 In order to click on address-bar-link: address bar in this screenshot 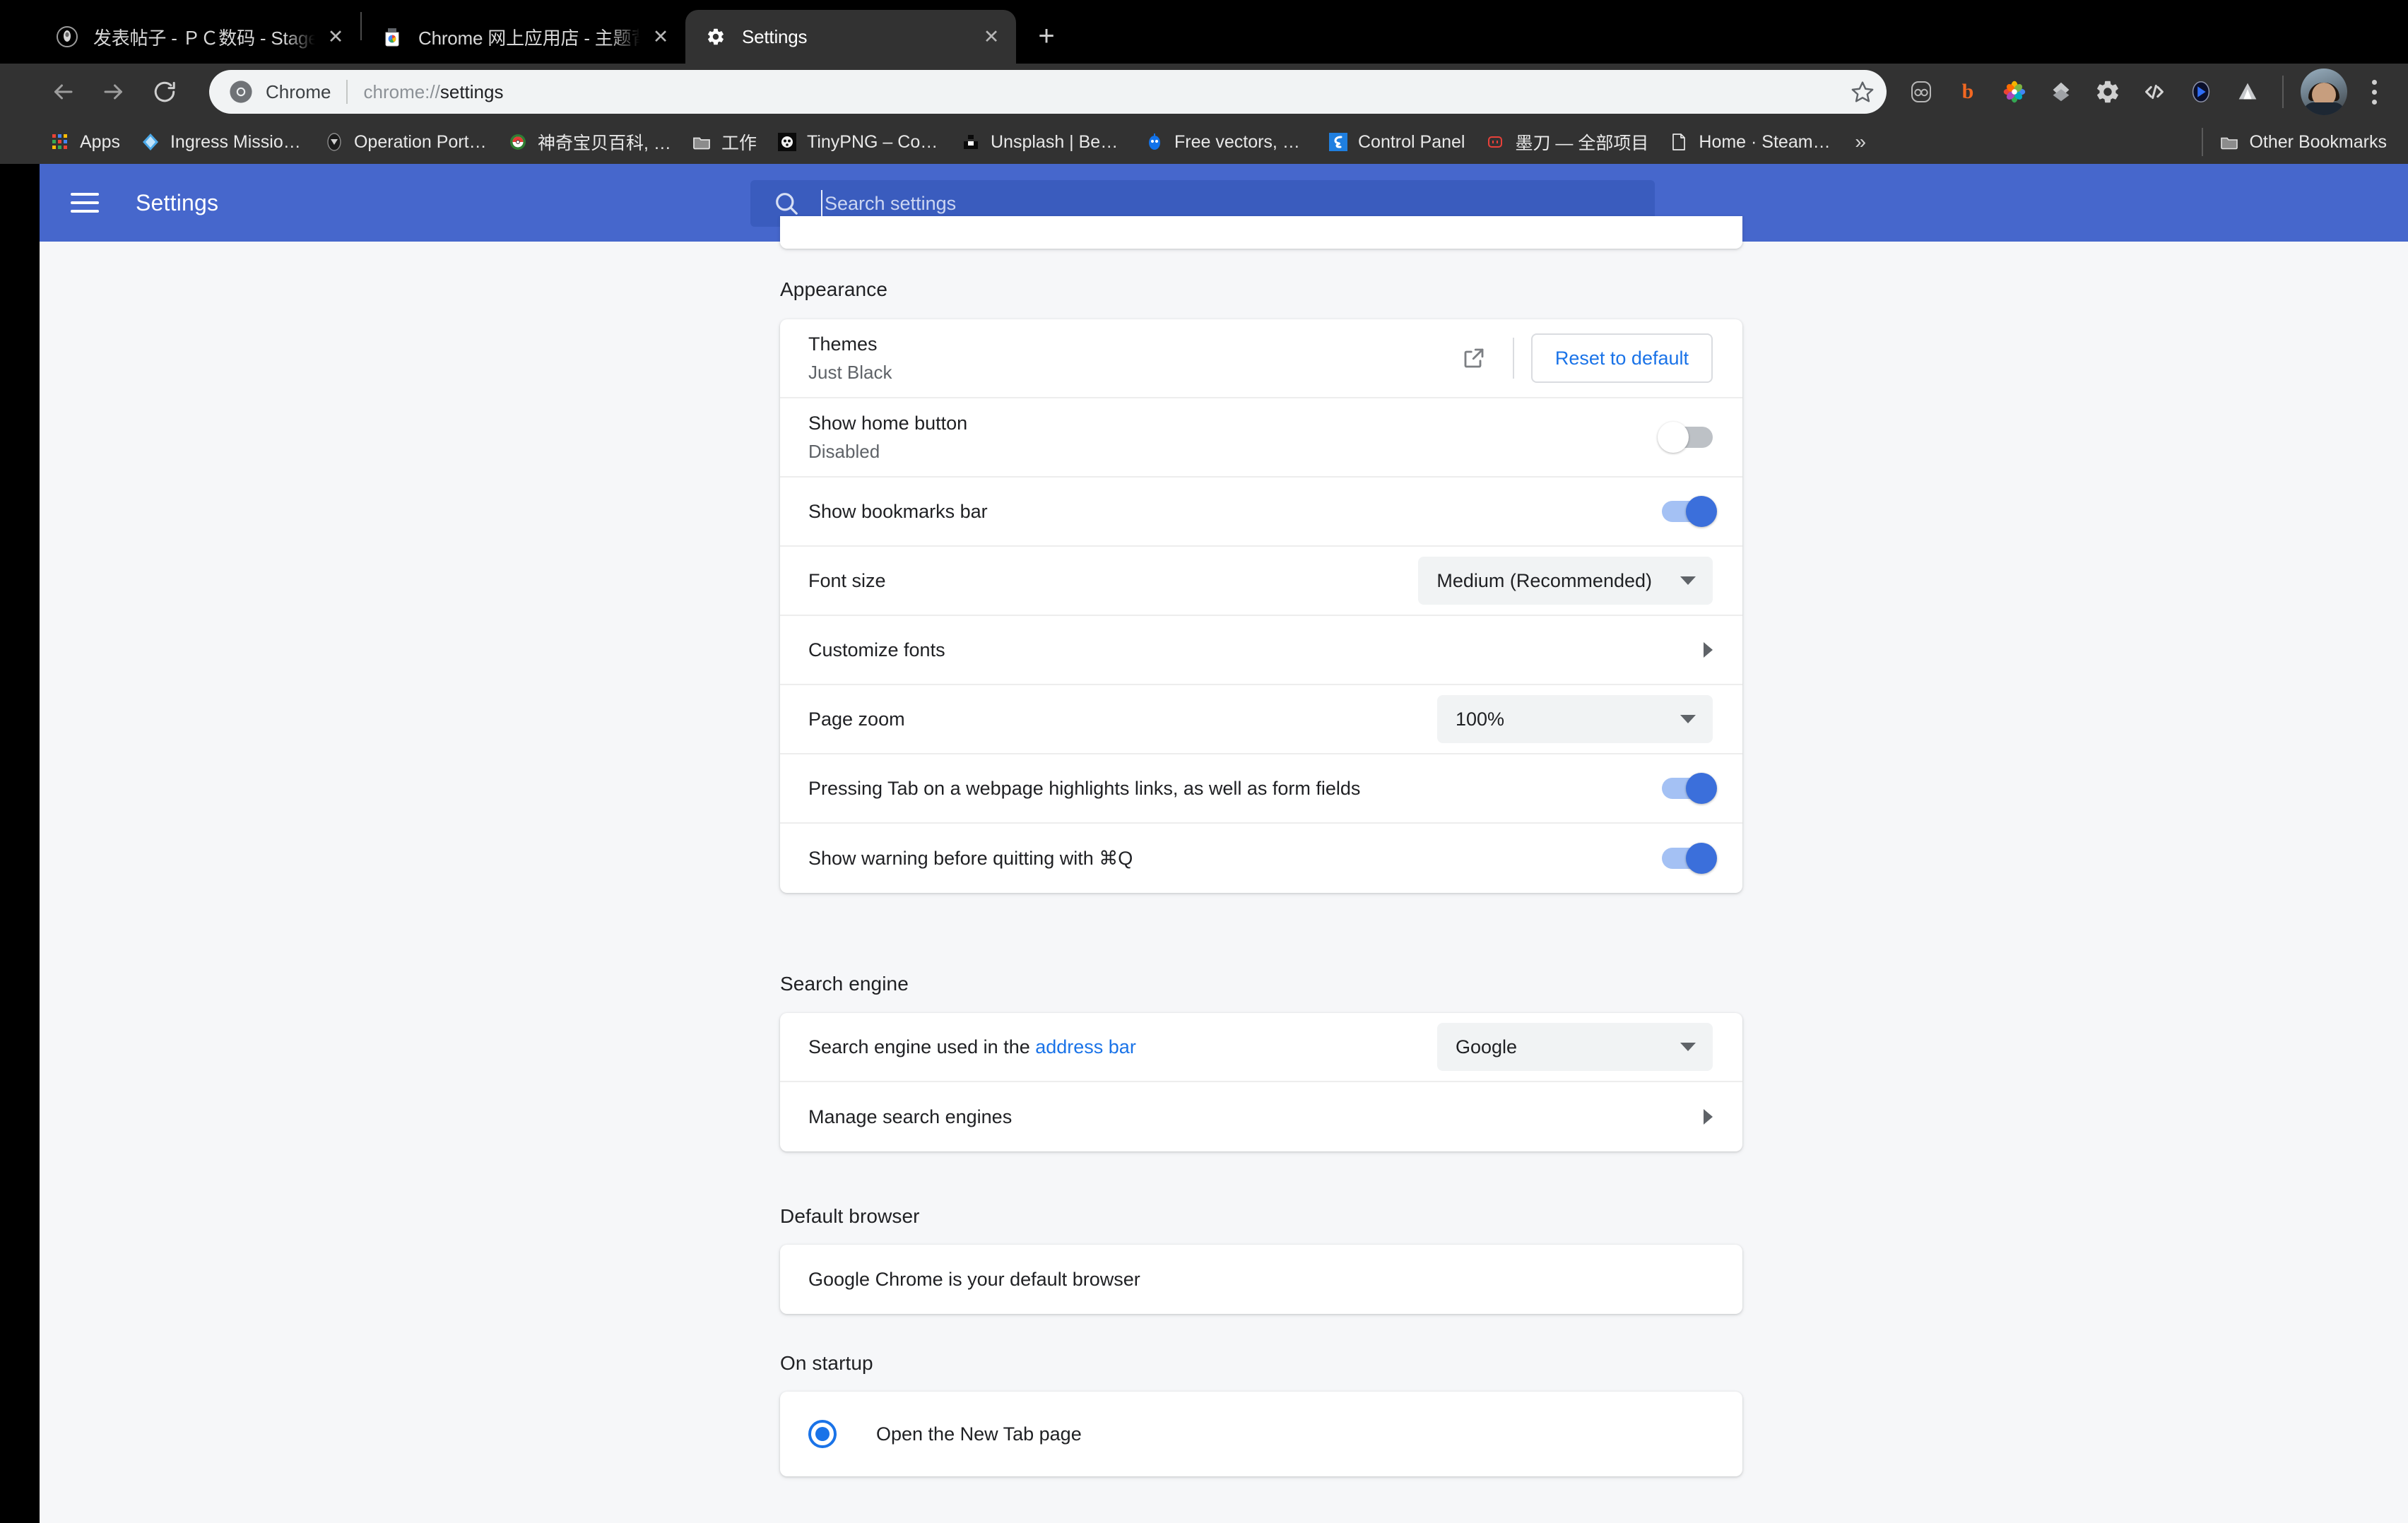, I will do `click(1085, 1046)`.